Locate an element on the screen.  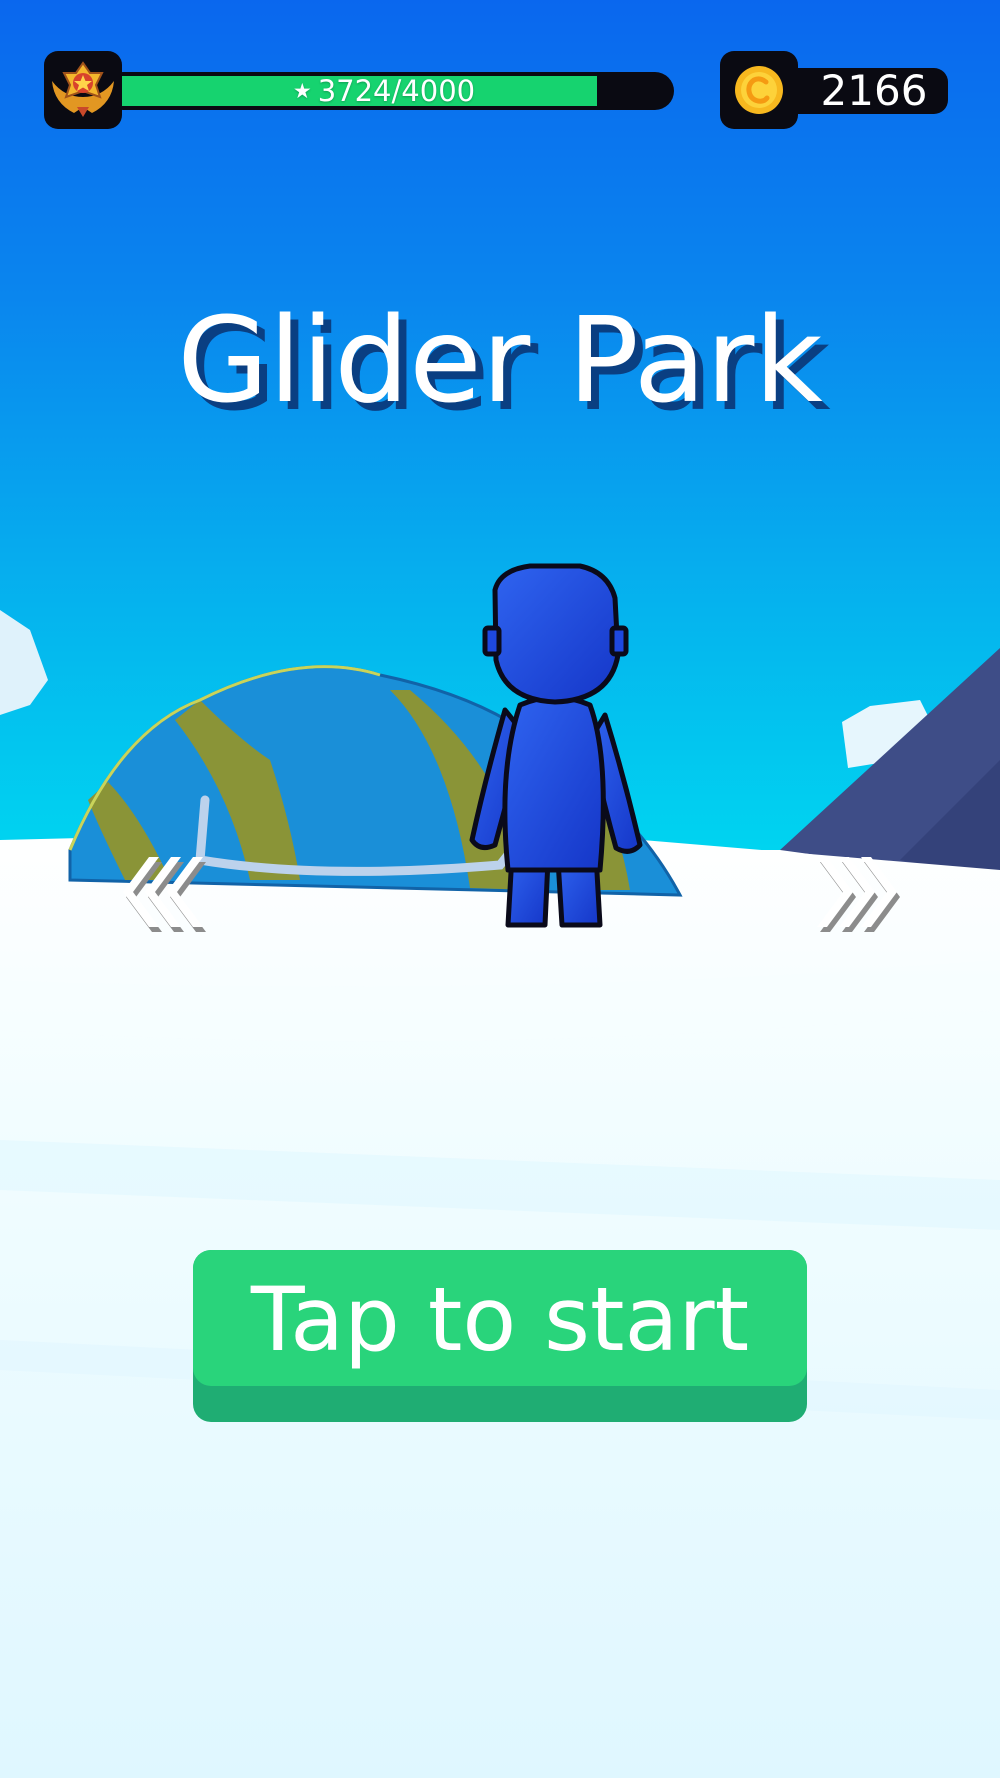
xp-progress: ★ 3724/4000 is located at coordinates (359, 90).